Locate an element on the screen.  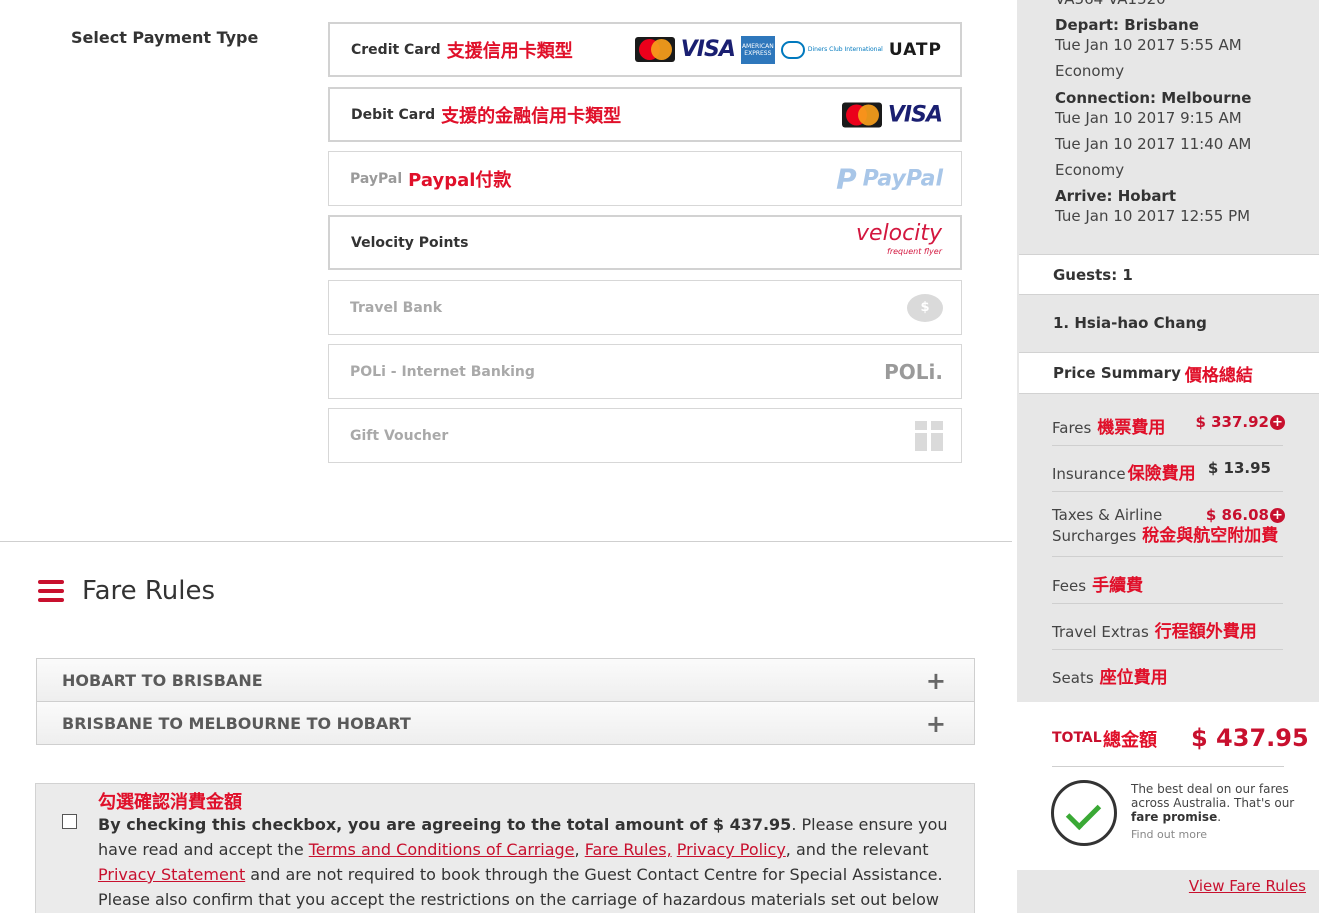
flight-codes: VA564 VA1520 is located at coordinates (1110, 4).